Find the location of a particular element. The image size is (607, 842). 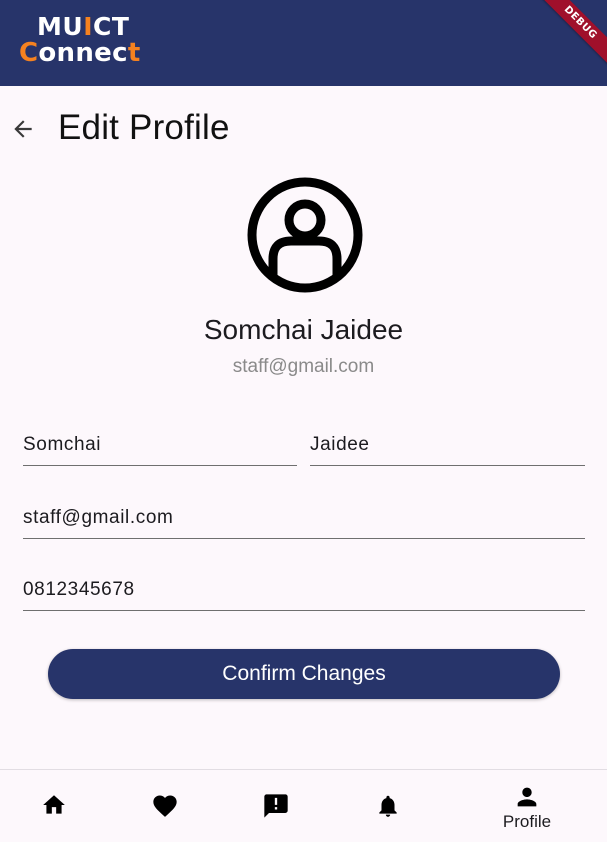

logo-top-text: MUICT is located at coordinates (83, 26).